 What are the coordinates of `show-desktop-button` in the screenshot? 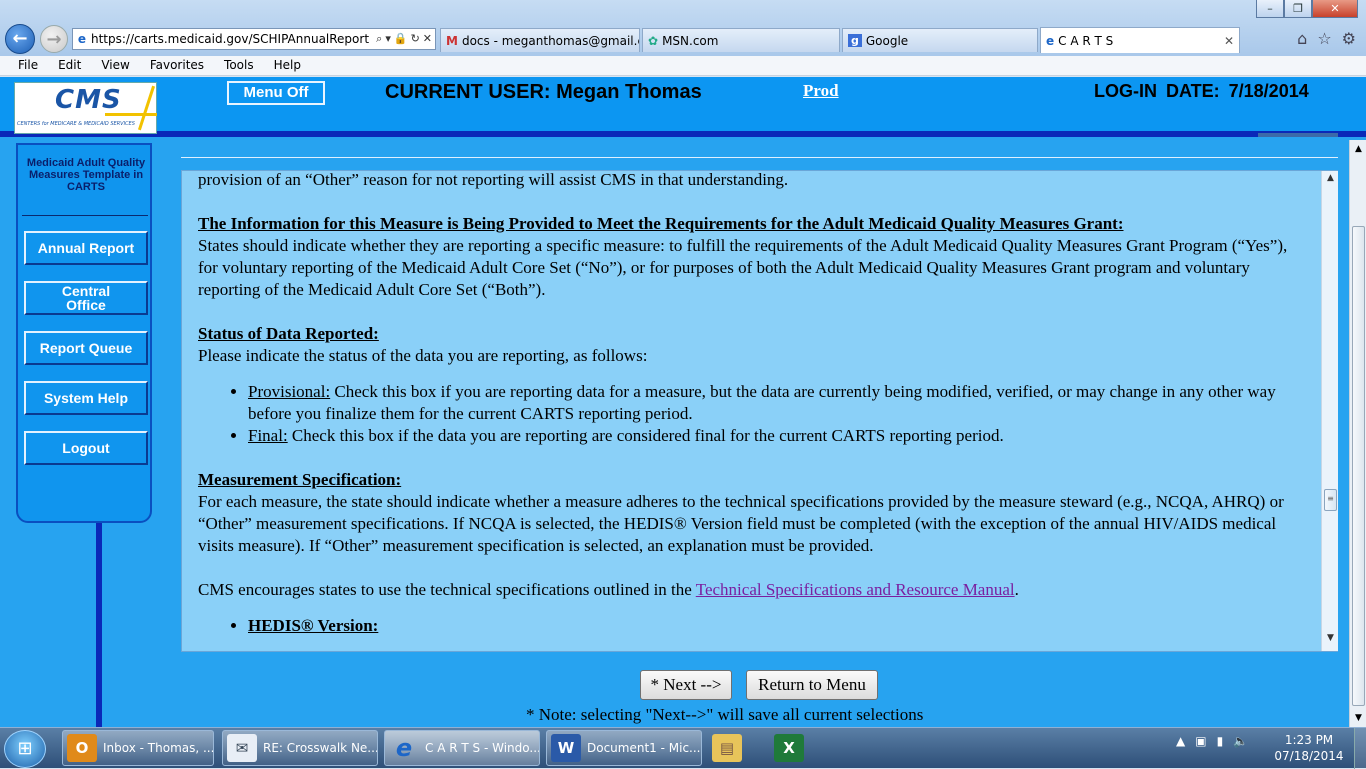 It's located at (1360, 748).